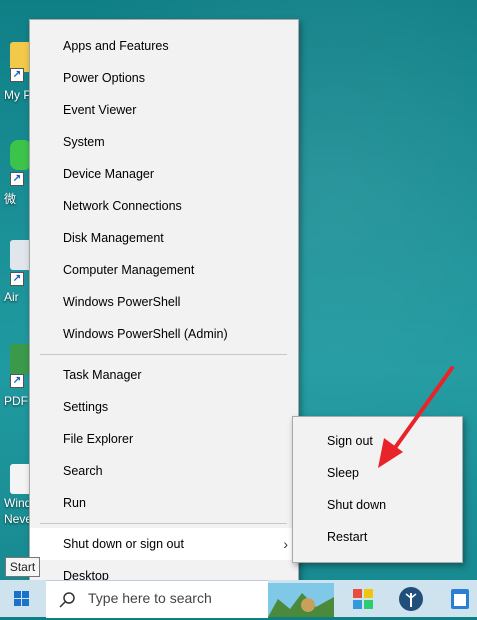 The height and width of the screenshot is (620, 477). I want to click on menu-item-windows-powershell-admin: Windows PowerShell (Admin), so click(164, 334).